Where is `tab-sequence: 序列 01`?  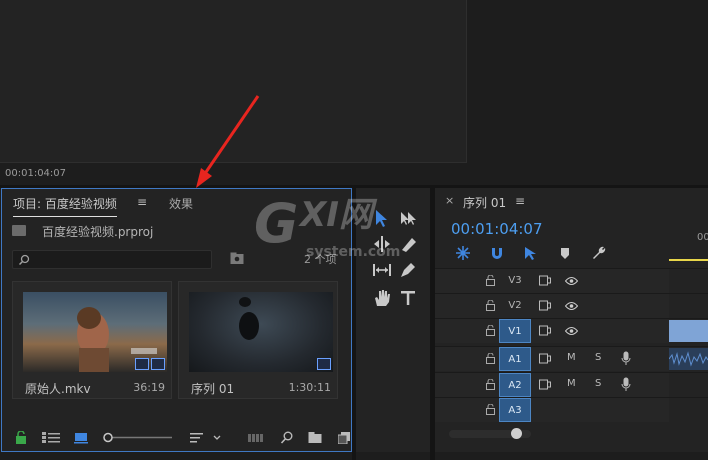
tab-sequence: 序列 01 is located at coordinates (484, 202).